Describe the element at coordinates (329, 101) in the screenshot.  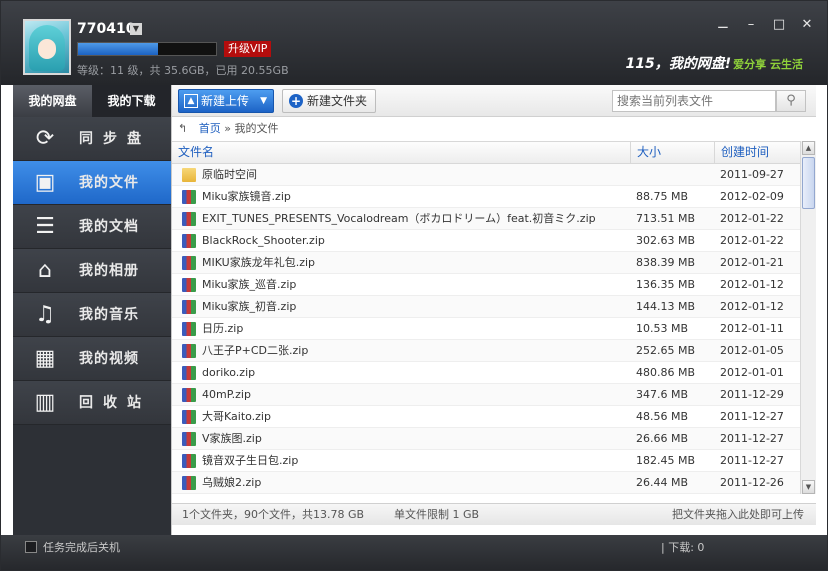
I see `new-folder-button: + 新建文件夹` at that location.